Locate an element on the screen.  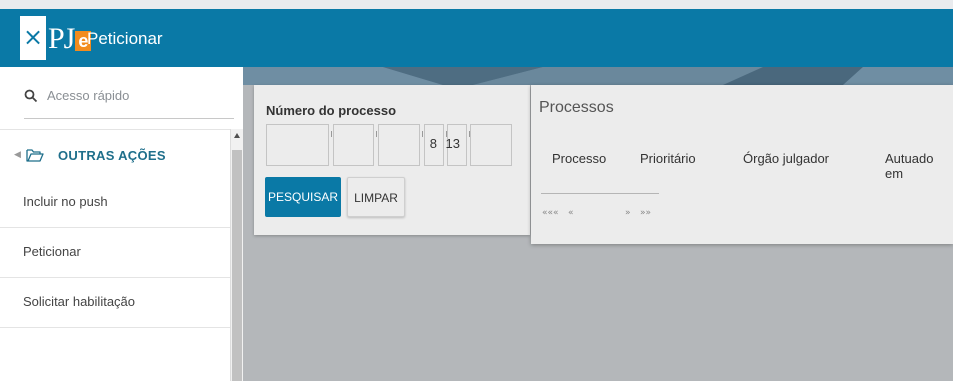
chevron-left-icon: ◀ is located at coordinates (20, 155).